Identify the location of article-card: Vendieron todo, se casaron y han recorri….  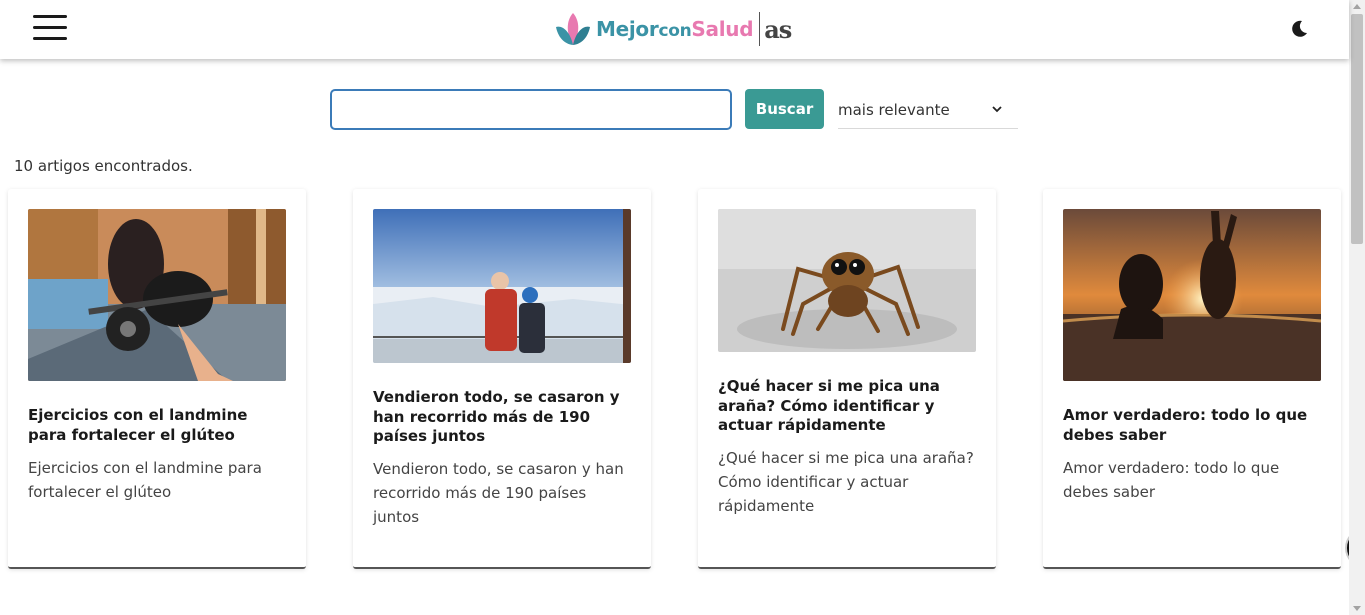
(502, 379).